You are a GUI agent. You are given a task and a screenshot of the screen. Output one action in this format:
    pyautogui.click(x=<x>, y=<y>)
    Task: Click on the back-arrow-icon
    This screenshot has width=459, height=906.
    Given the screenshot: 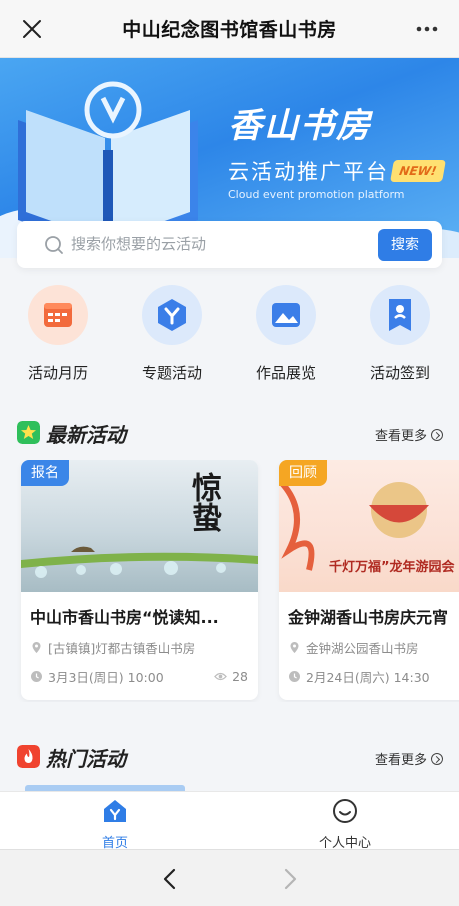 What is the action you would take?
    pyautogui.click(x=170, y=879)
    